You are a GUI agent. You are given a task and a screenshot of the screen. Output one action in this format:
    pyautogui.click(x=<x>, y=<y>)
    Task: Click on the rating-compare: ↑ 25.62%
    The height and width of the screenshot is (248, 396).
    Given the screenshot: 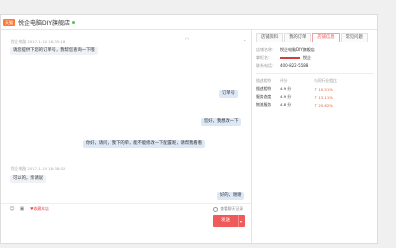 What is the action you would take?
    pyautogui.click(x=323, y=105)
    